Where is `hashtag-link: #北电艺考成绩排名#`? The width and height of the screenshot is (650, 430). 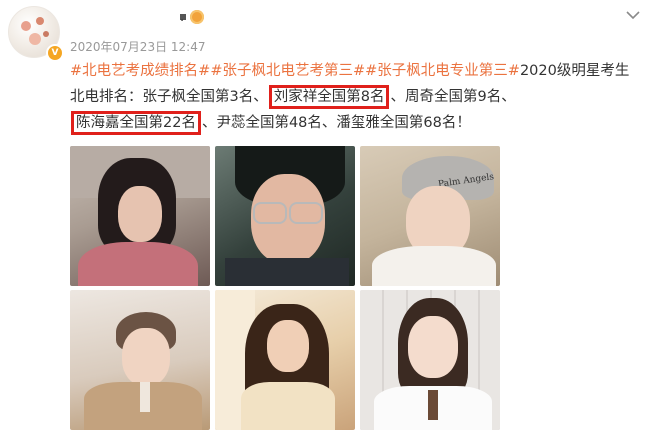 hashtag-link: #北电艺考成绩排名# is located at coordinates (140, 71).